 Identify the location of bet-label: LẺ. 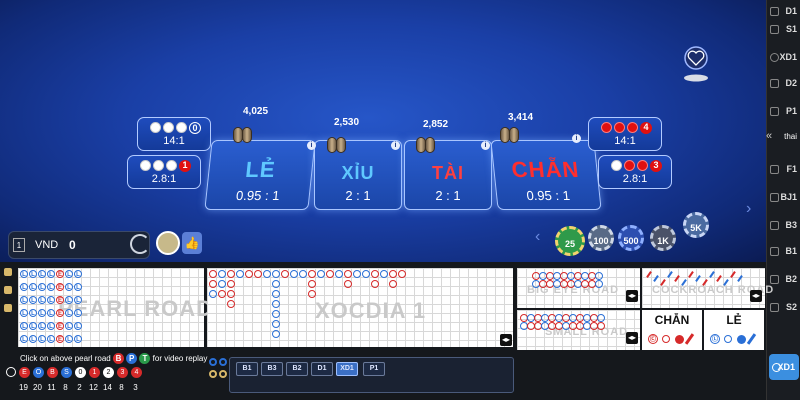
(260, 169).